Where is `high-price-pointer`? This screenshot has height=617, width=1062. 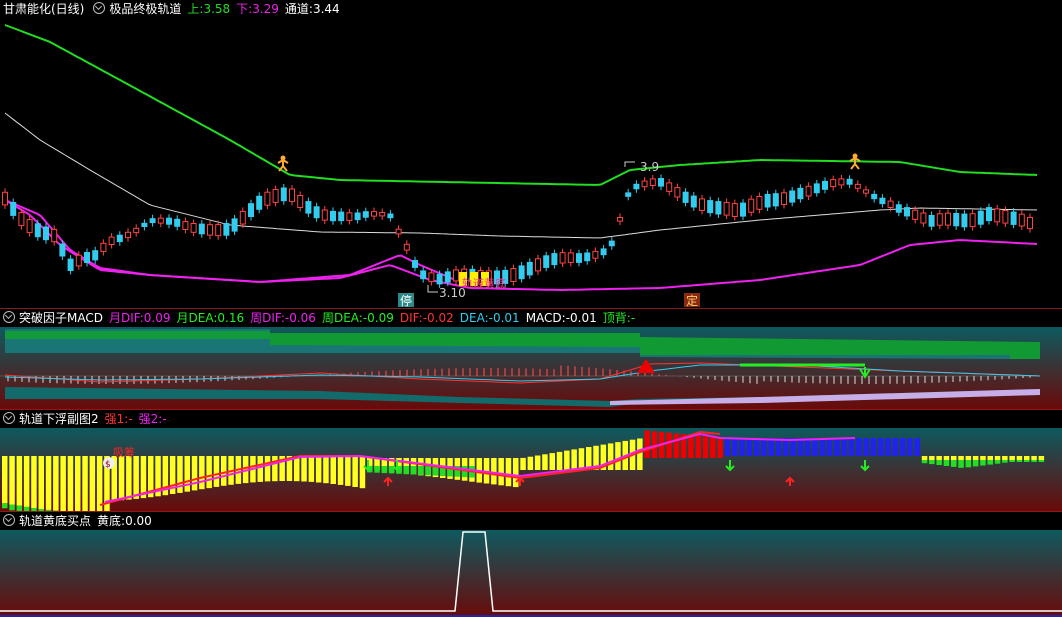
high-price-pointer is located at coordinates (629, 164).